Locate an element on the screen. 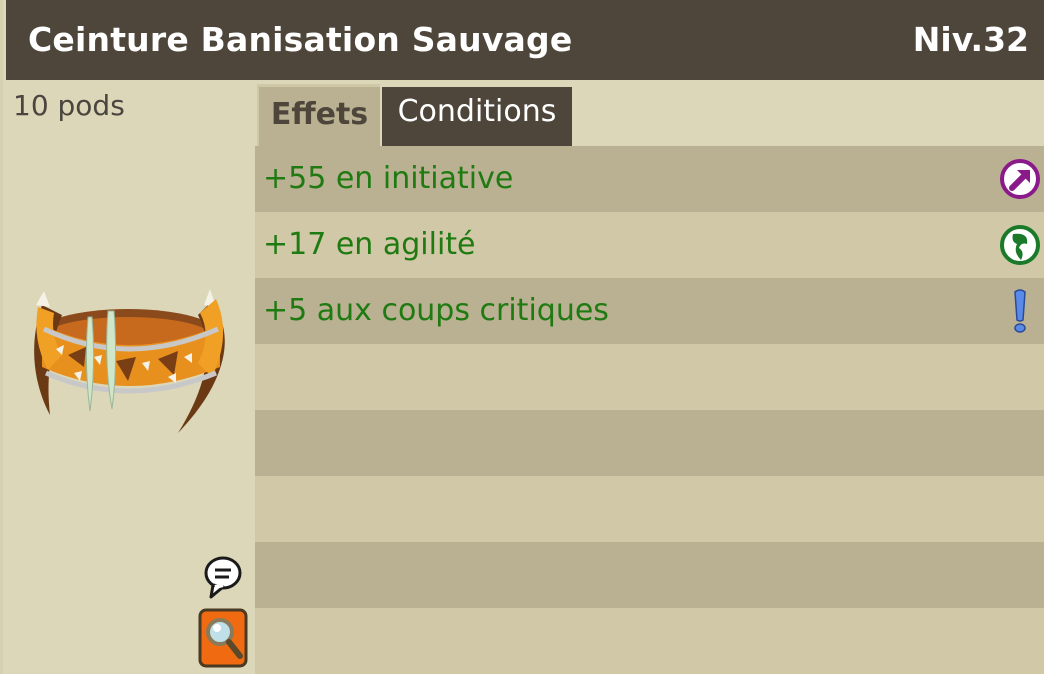 The width and height of the screenshot is (1044, 674). tab-conditions: Conditions is located at coordinates (477, 116).